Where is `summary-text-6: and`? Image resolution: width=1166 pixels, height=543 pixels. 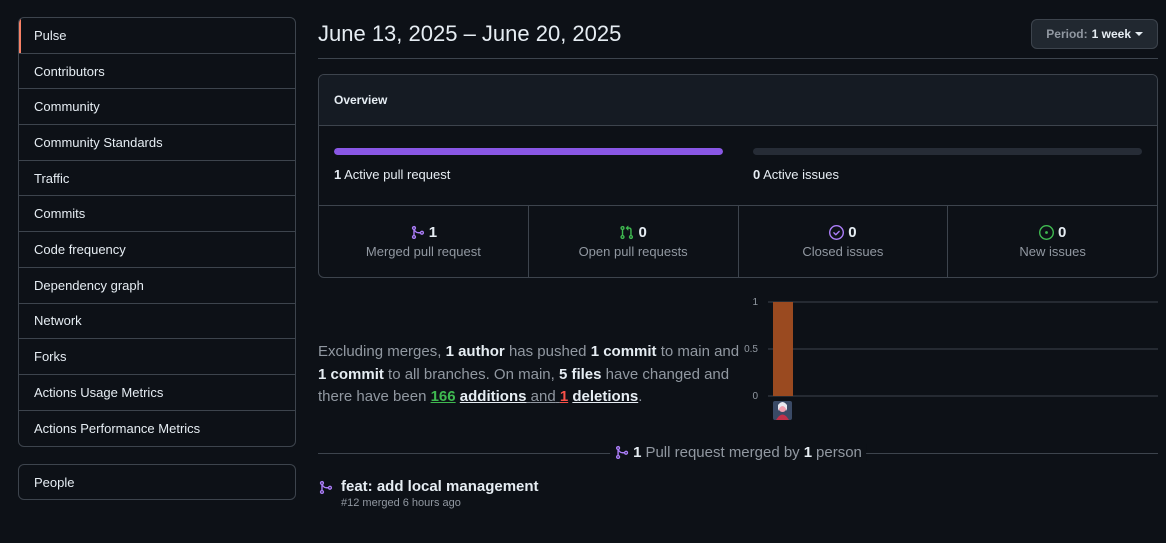
summary-text-6: and is located at coordinates (543, 396).